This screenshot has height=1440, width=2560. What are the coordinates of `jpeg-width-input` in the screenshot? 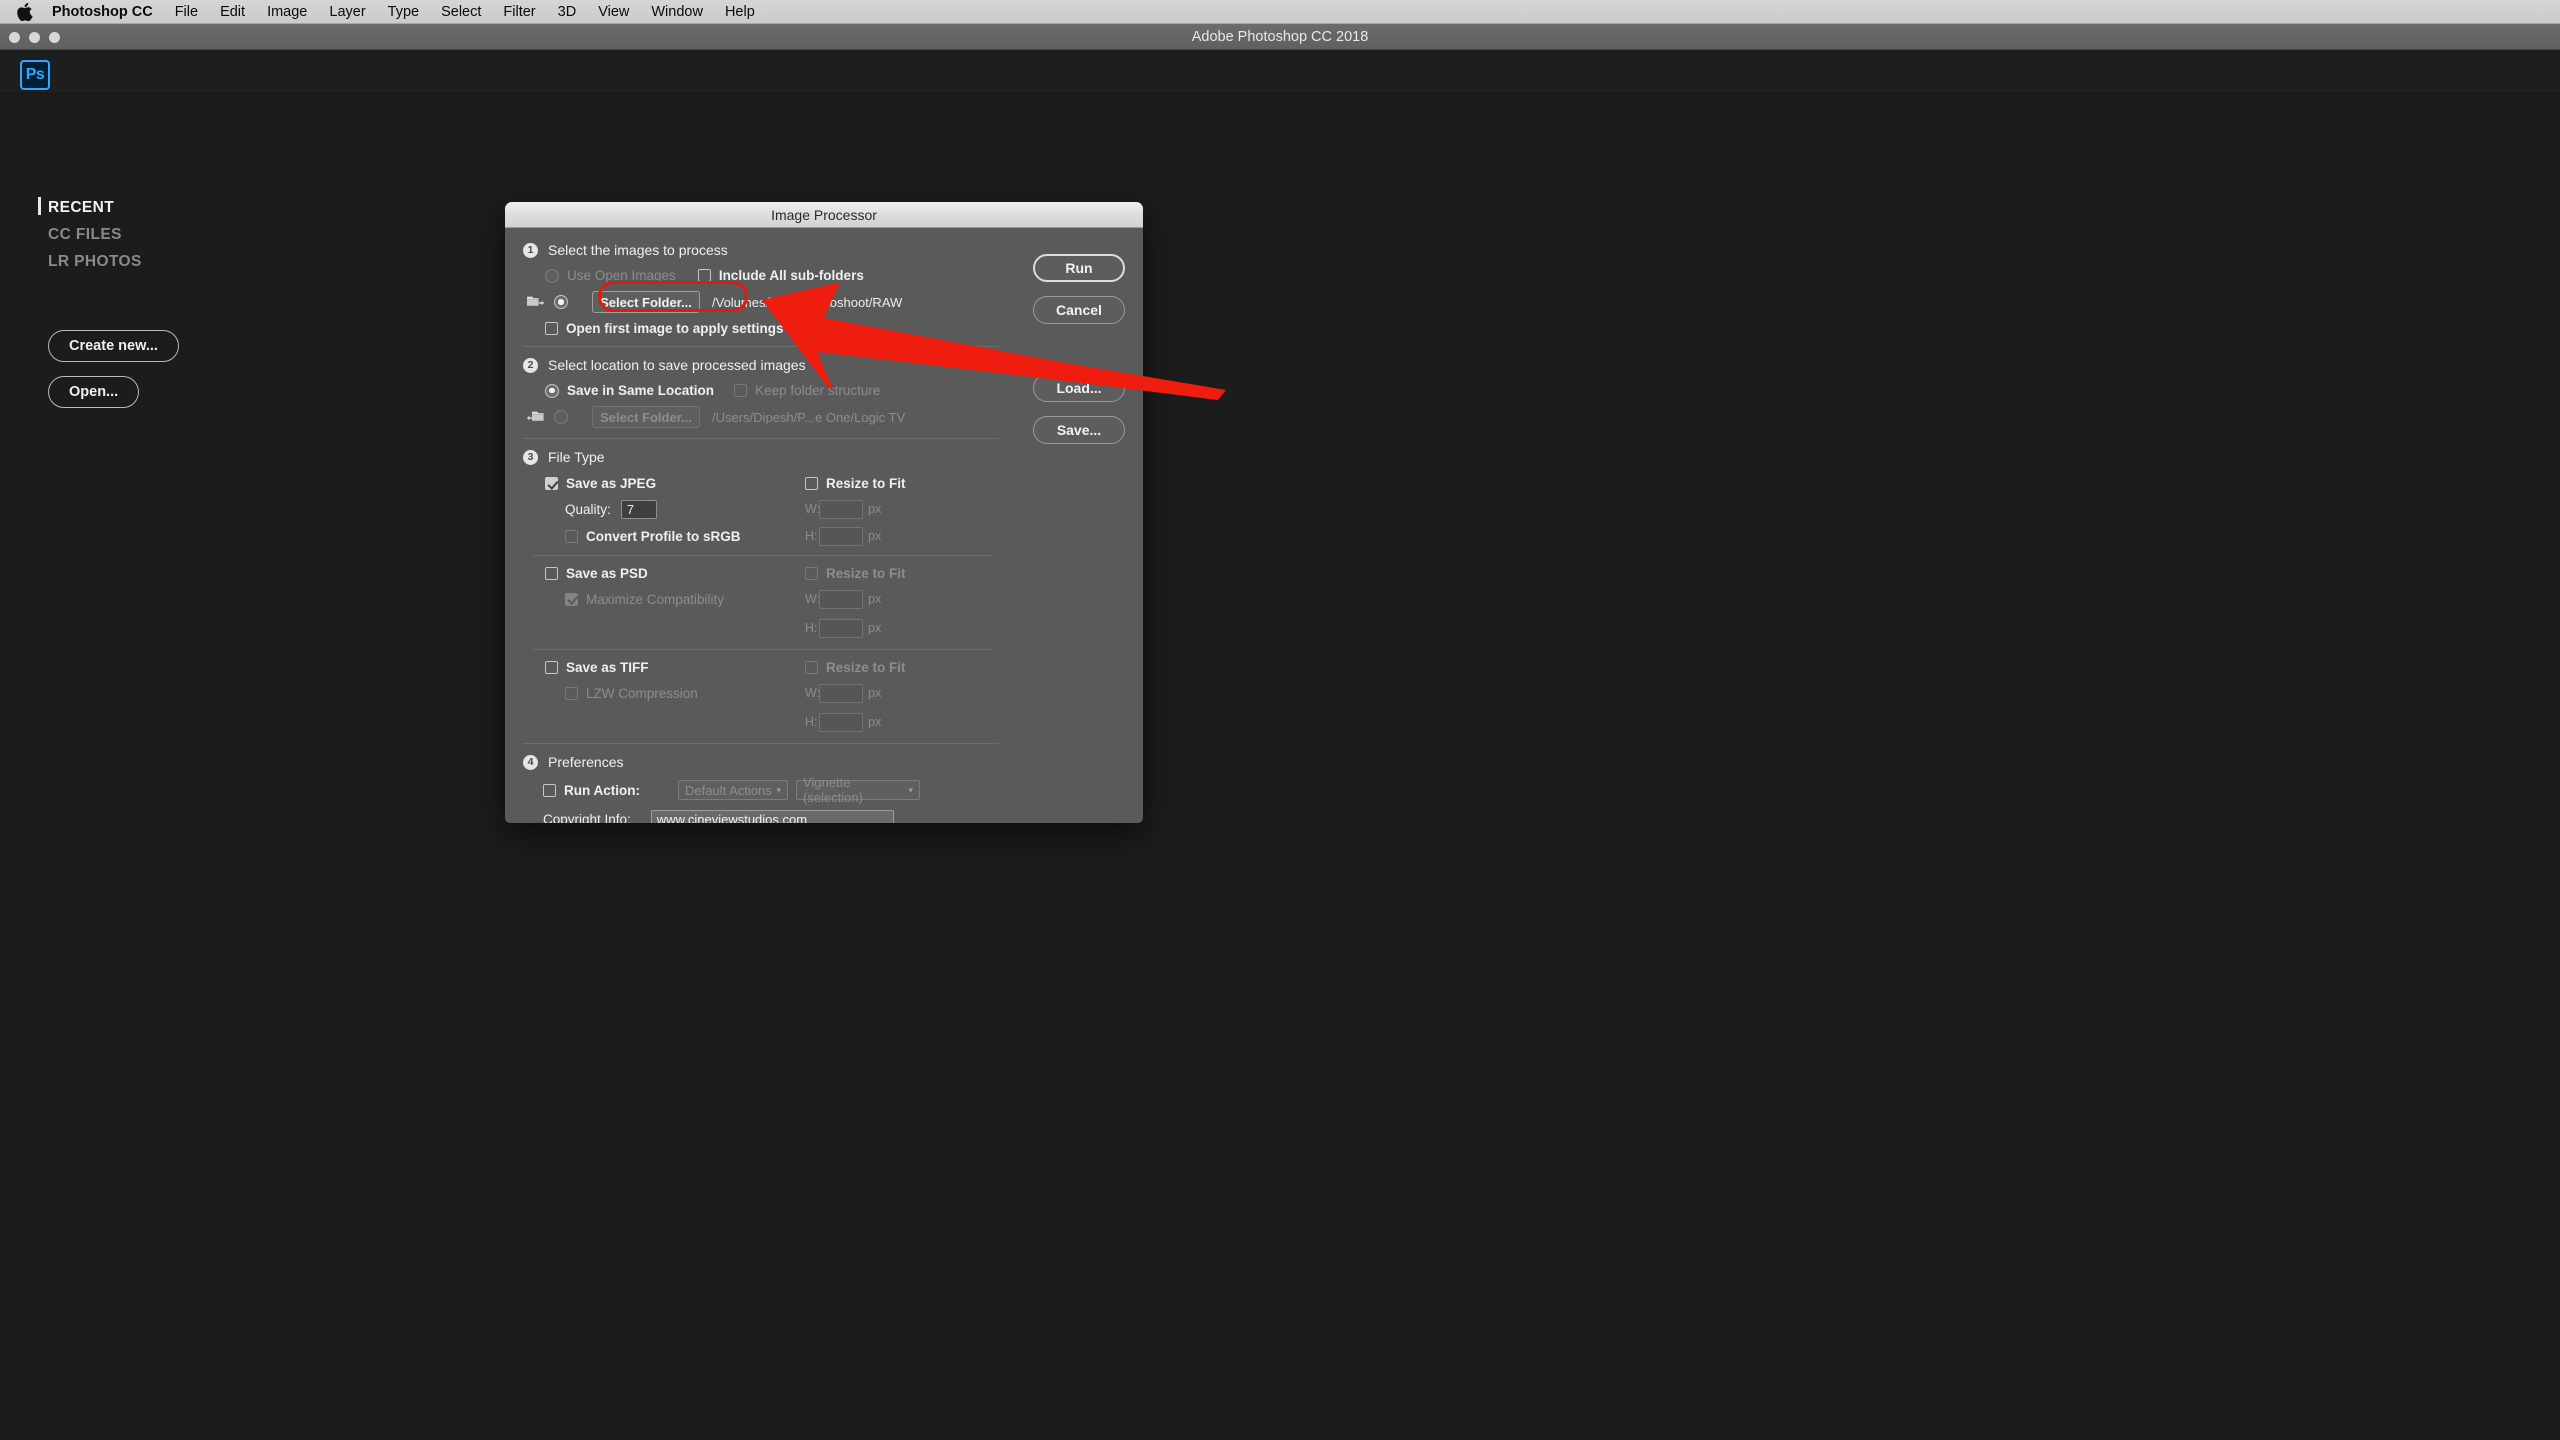 It's located at (841, 509).